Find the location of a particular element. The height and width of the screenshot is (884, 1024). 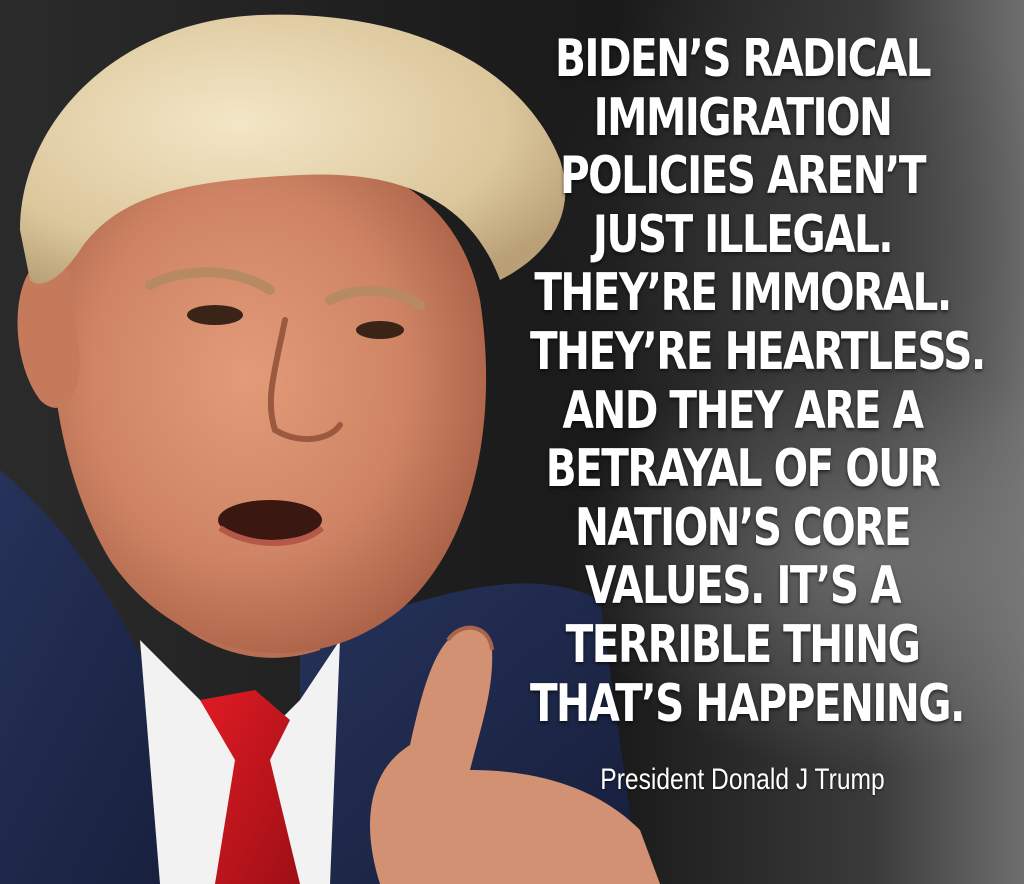

quote-line: BIDEN’S RADICAL is located at coordinates (743, 59).